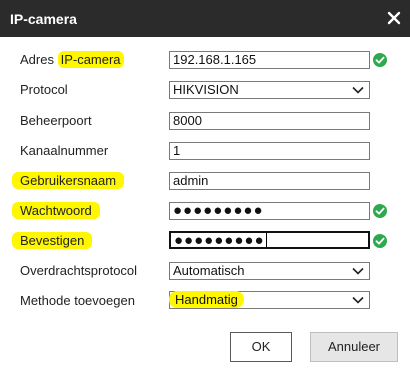 The height and width of the screenshot is (369, 410). I want to click on text-cursor, so click(266, 240).